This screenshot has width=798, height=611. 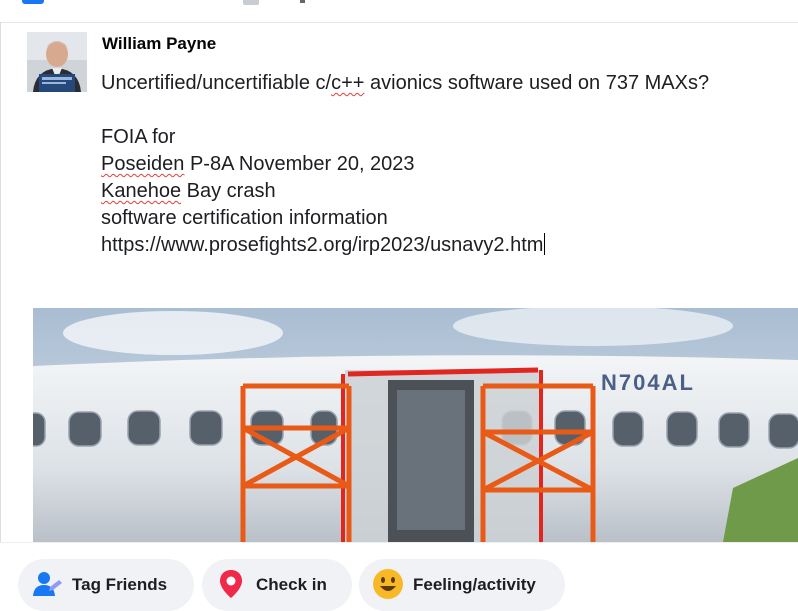 I want to click on composer-line: Poseiden P-8A November 20, 2023, so click(x=258, y=164).